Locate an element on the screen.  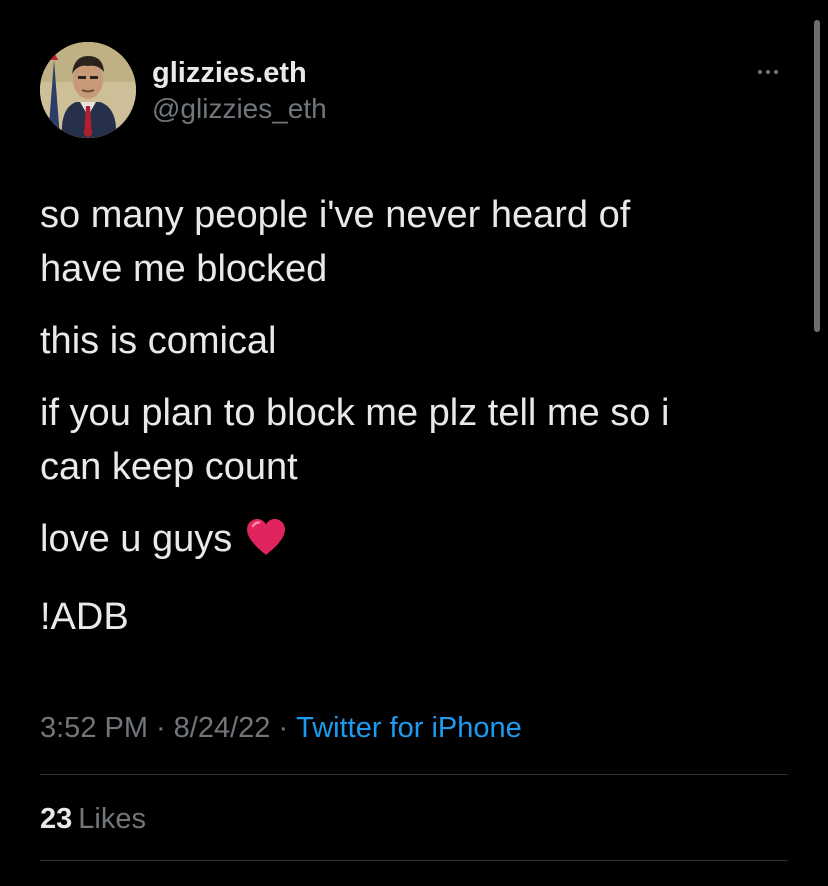
tweet-paragraph: this is comical is located at coordinates (158, 341).